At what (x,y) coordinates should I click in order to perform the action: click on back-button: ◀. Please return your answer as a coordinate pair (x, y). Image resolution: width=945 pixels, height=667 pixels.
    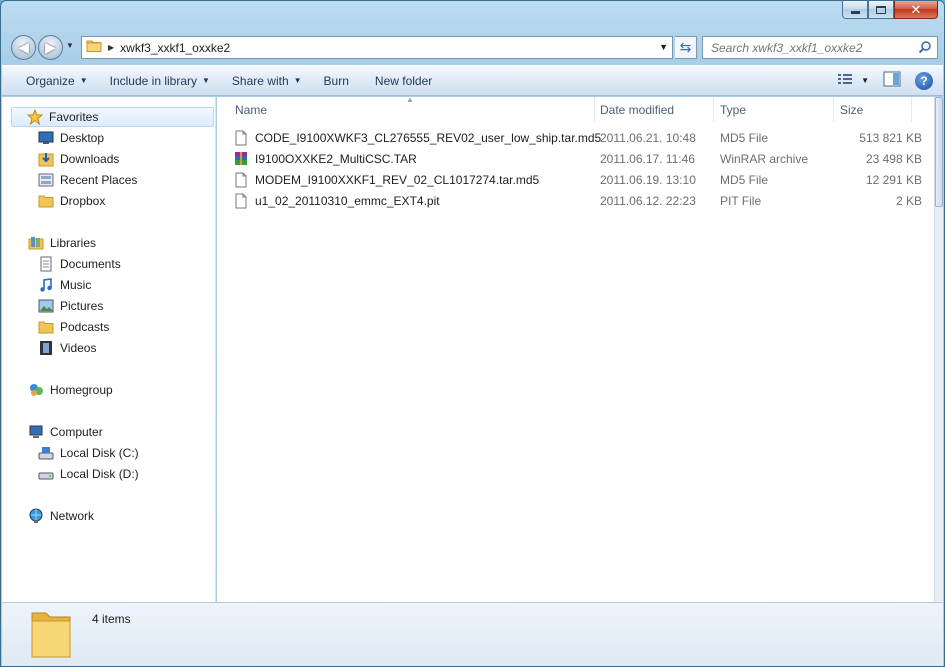
    Looking at the image, I should click on (23, 47).